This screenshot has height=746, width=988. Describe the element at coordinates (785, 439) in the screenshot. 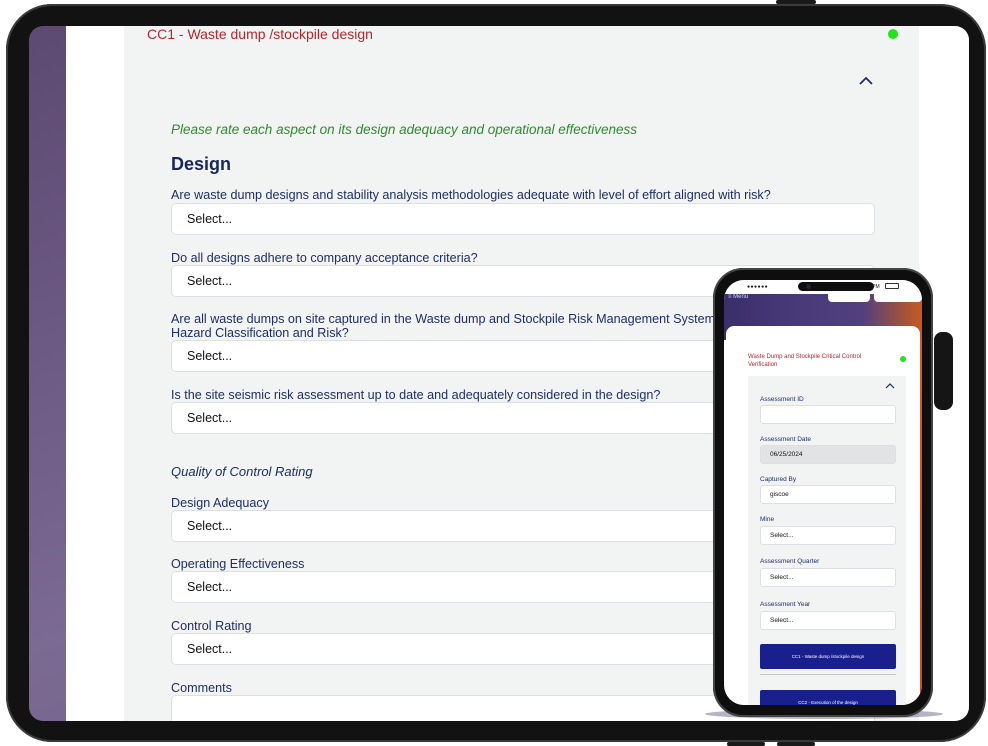

I see `assessment-date-label: Assessment Date` at that location.